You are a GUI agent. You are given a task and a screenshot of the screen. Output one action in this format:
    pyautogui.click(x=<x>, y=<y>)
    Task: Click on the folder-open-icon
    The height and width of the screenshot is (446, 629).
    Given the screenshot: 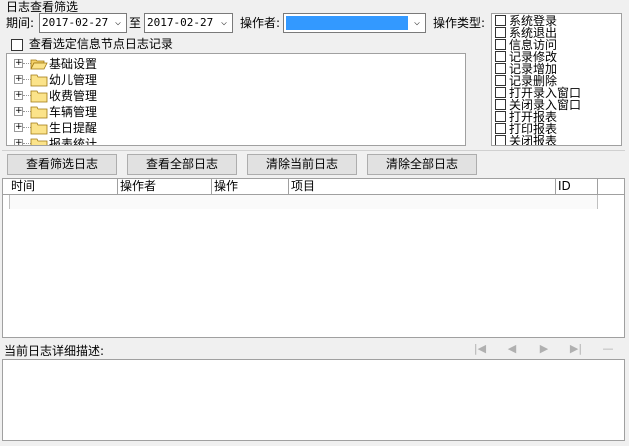 What is the action you would take?
    pyautogui.click(x=39, y=64)
    